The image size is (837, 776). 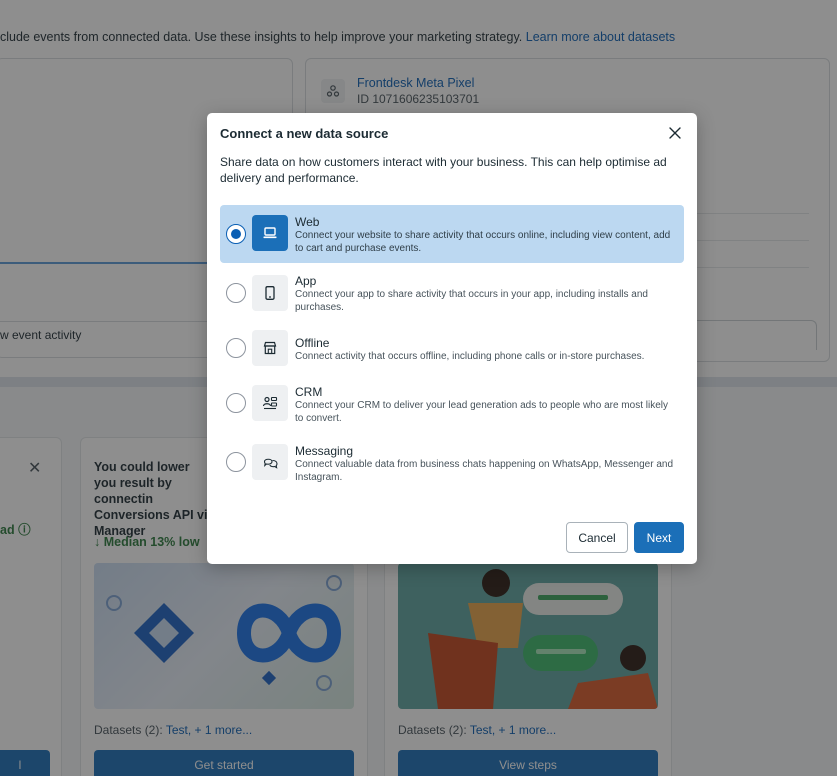 What do you see at coordinates (270, 293) in the screenshot?
I see `mobile-icon` at bounding box center [270, 293].